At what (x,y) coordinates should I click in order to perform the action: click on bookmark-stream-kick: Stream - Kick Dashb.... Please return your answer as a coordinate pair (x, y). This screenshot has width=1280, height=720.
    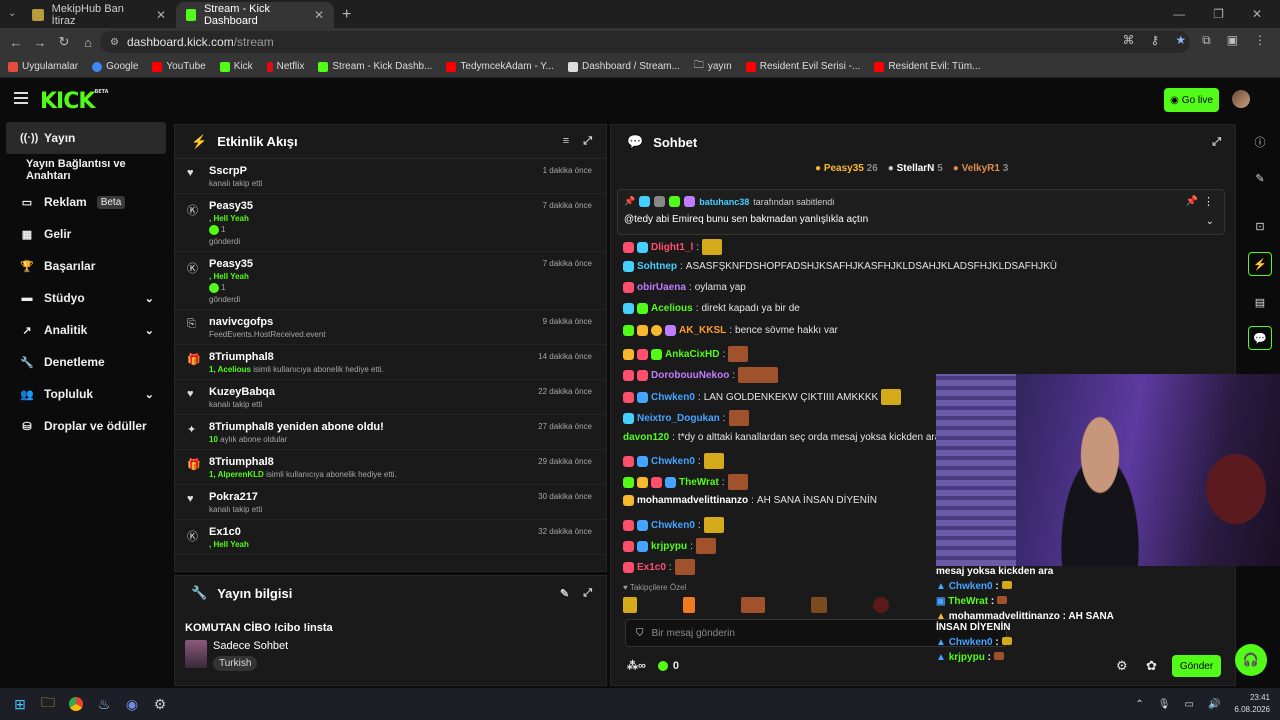
    Looking at the image, I should click on (375, 66).